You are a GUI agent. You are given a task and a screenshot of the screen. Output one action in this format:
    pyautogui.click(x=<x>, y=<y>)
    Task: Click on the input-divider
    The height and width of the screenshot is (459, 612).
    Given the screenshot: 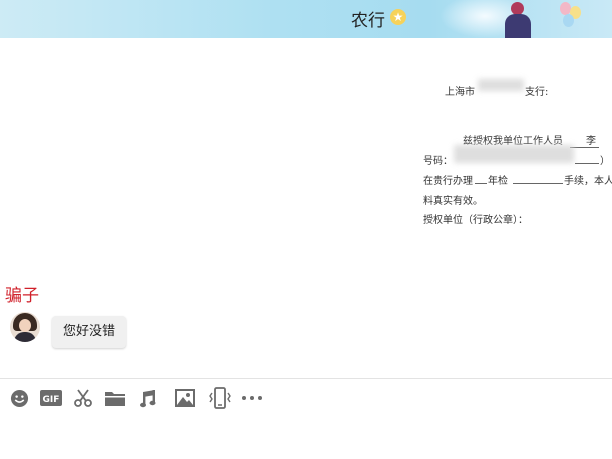 What is the action you would take?
    pyautogui.click(x=306, y=378)
    